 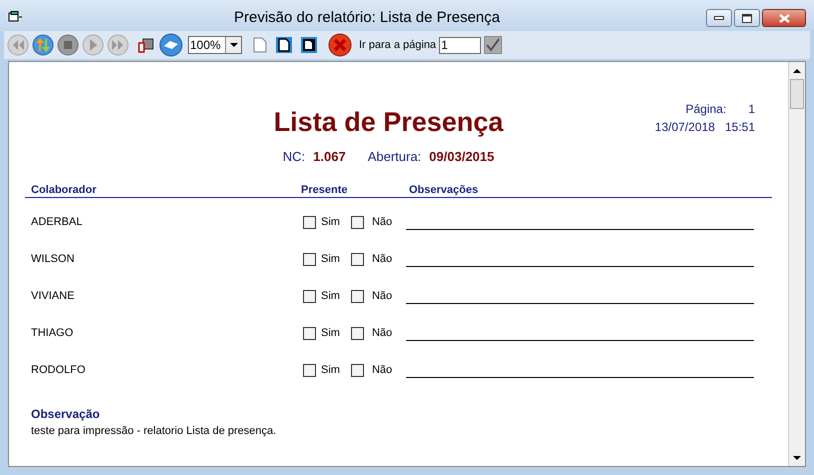 What do you see at coordinates (52, 334) in the screenshot?
I see `employee-name: THIAGO` at bounding box center [52, 334].